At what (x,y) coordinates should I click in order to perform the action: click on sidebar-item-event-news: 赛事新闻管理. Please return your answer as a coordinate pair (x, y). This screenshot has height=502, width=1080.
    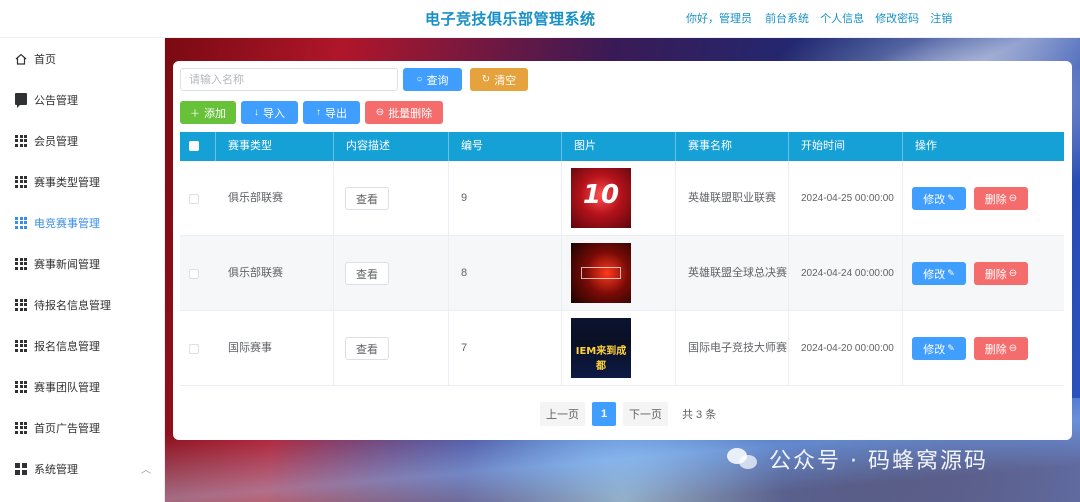
    Looking at the image, I should click on (82, 263).